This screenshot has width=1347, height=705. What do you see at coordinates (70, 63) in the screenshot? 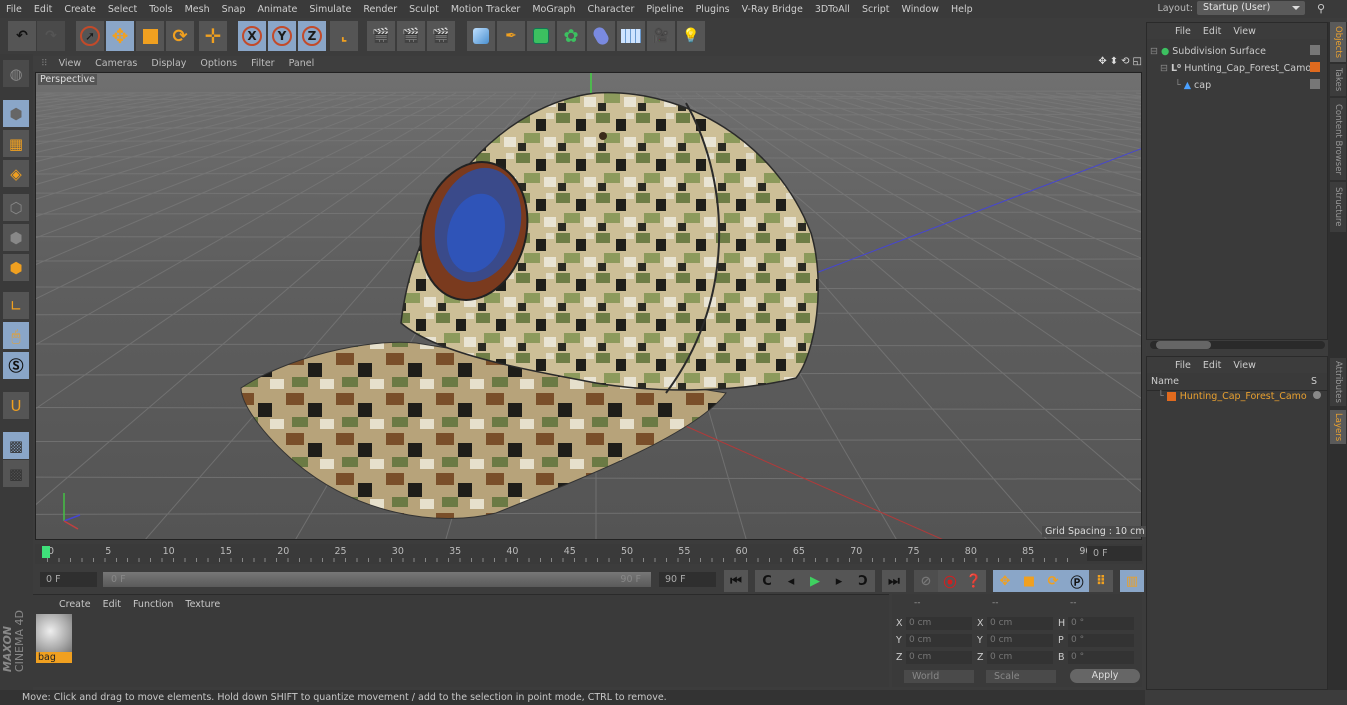
I see `viewport-menu-view: View` at bounding box center [70, 63].